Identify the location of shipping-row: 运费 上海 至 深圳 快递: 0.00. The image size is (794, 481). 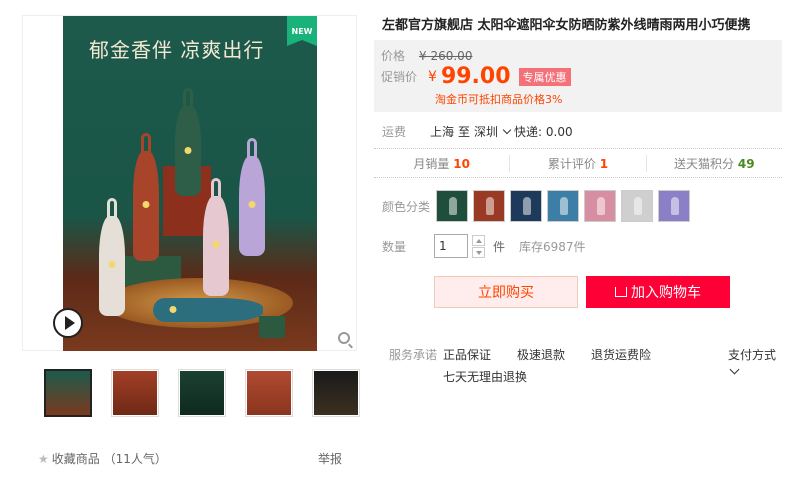
(479, 131).